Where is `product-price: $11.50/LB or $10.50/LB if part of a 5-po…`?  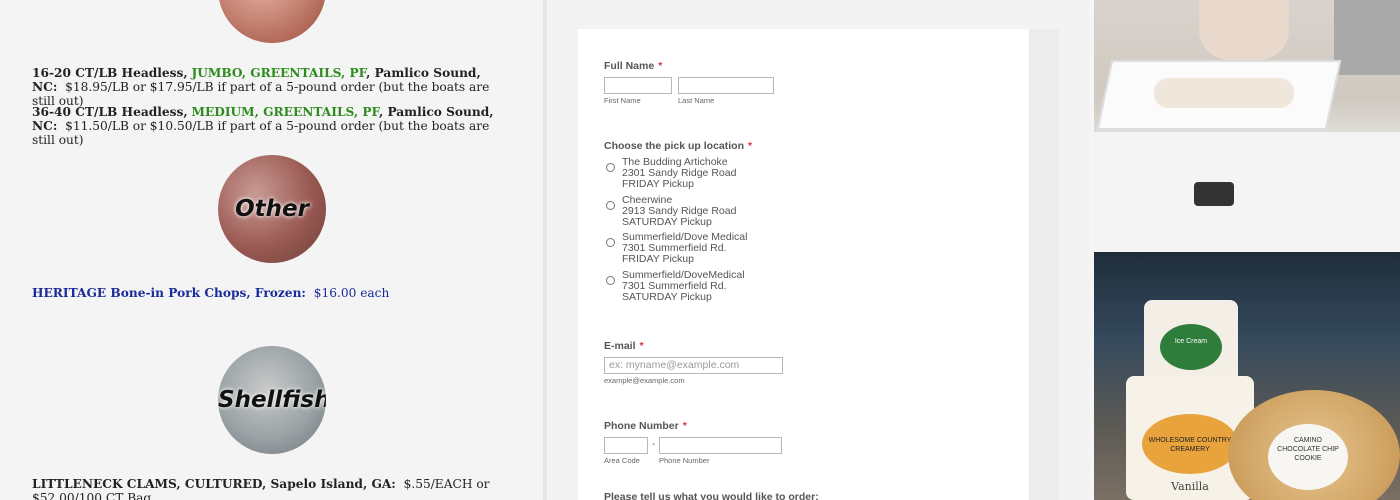 product-price: $11.50/LB or $10.50/LB if part of a 5-po… is located at coordinates (261, 133).